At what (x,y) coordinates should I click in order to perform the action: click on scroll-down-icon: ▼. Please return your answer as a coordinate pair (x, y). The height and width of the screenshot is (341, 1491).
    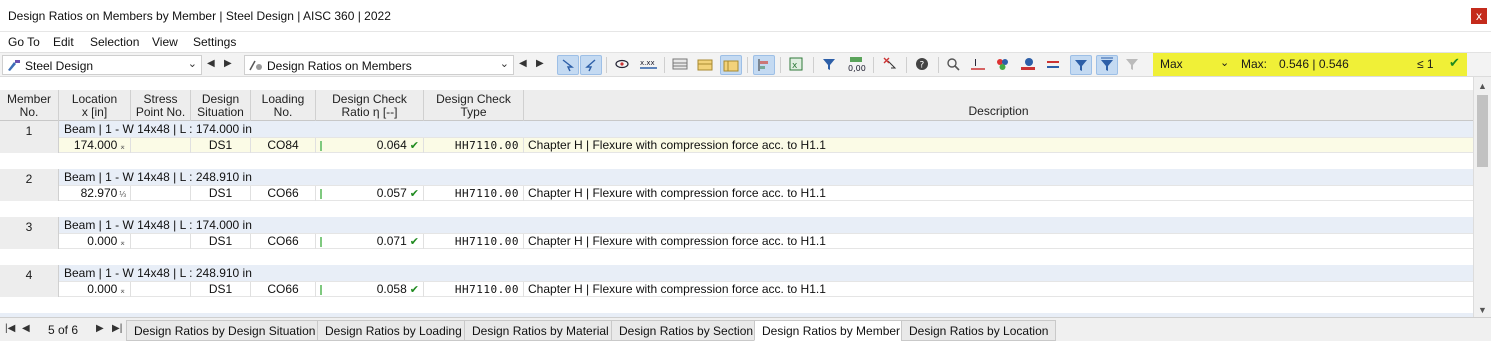
    Looking at the image, I should click on (1482, 310).